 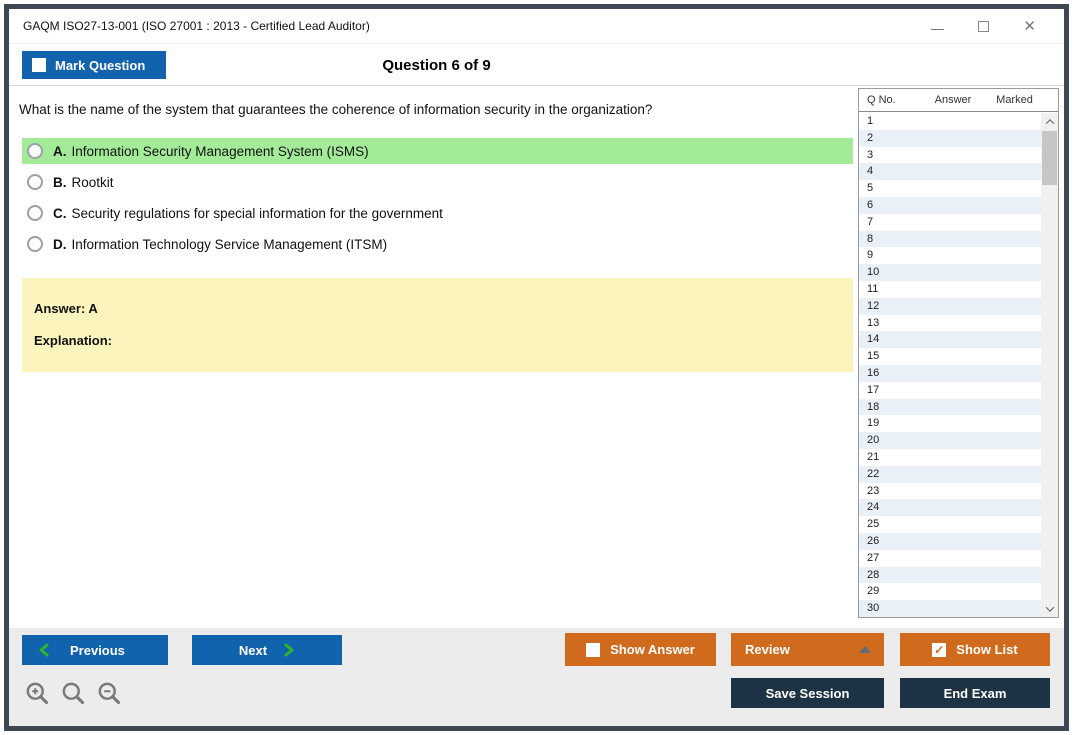 I want to click on question-list-row: 10, so click(x=950, y=272).